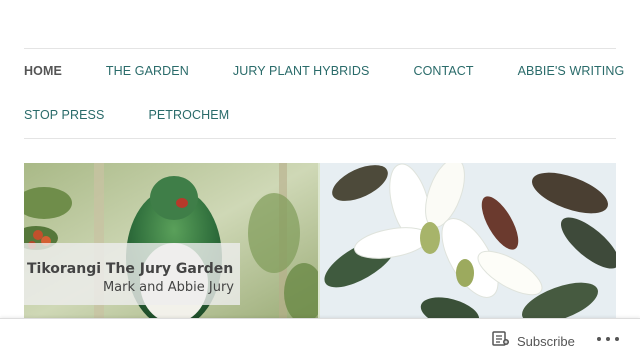 This screenshot has height=361, width=640. Describe the element at coordinates (320, 339) in the screenshot. I see `follow-bar: Subscribe` at that location.